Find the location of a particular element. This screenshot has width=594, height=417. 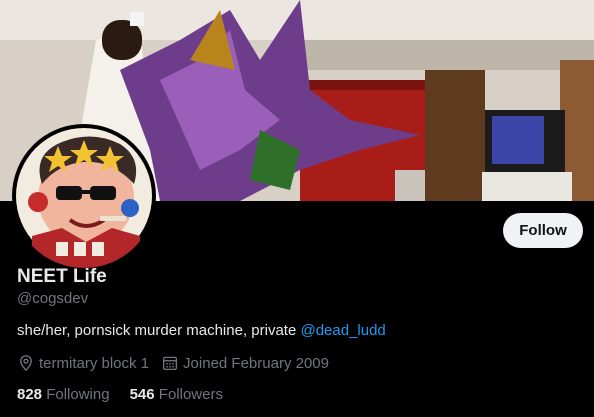

bio-mention-link: @dead_ludd is located at coordinates (342, 330).